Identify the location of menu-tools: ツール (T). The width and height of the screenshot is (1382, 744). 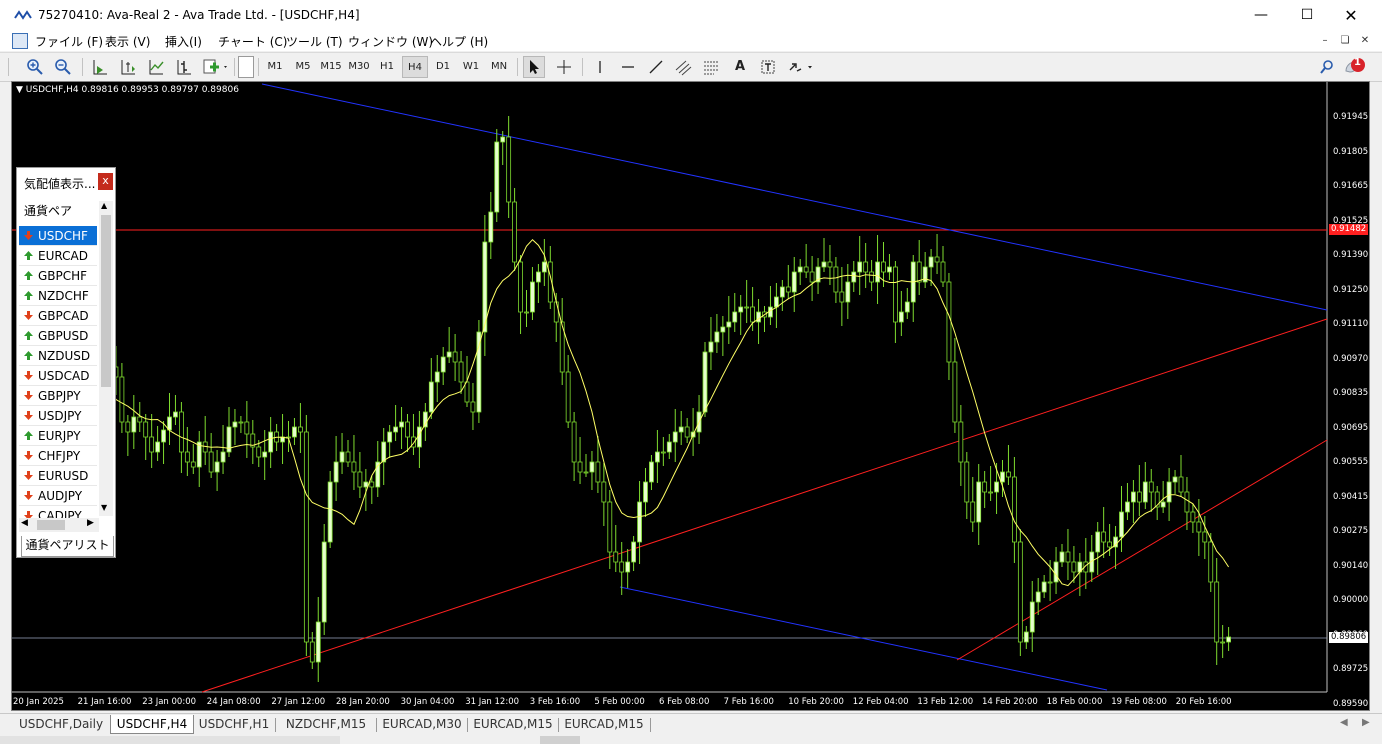
(314, 41).